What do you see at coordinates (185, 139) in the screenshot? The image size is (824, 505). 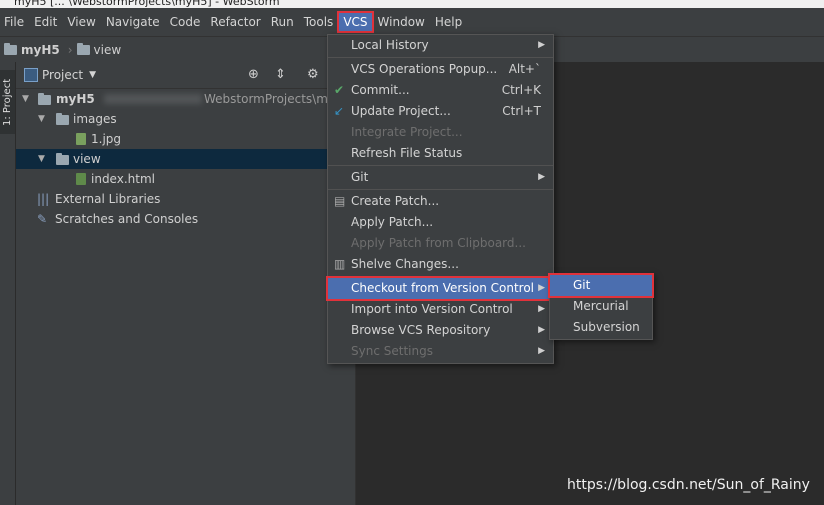 I see `tree-item-1jpg: 1.jpg` at bounding box center [185, 139].